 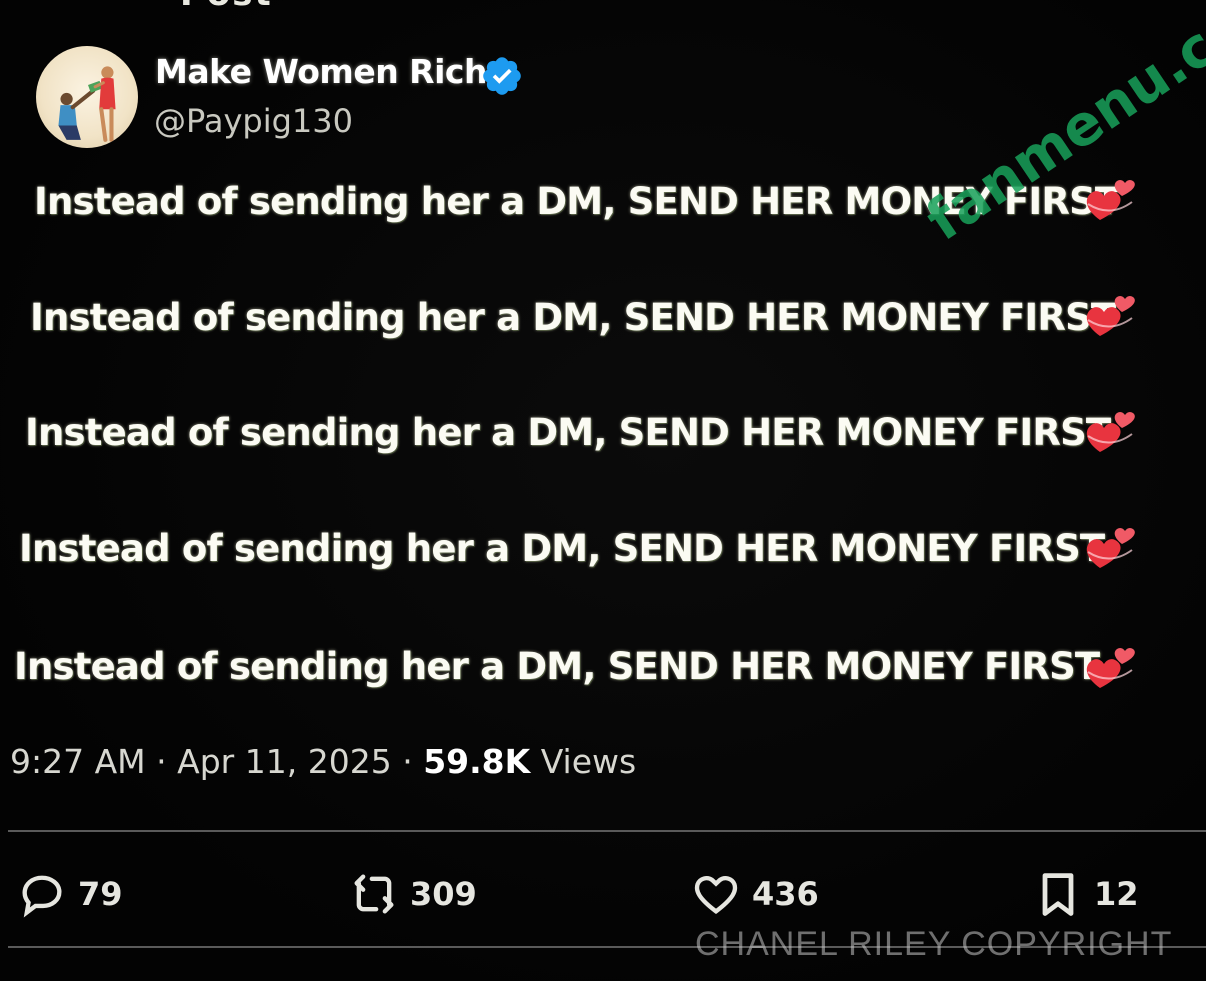 What do you see at coordinates (374, 894) in the screenshot?
I see `repost-icon` at bounding box center [374, 894].